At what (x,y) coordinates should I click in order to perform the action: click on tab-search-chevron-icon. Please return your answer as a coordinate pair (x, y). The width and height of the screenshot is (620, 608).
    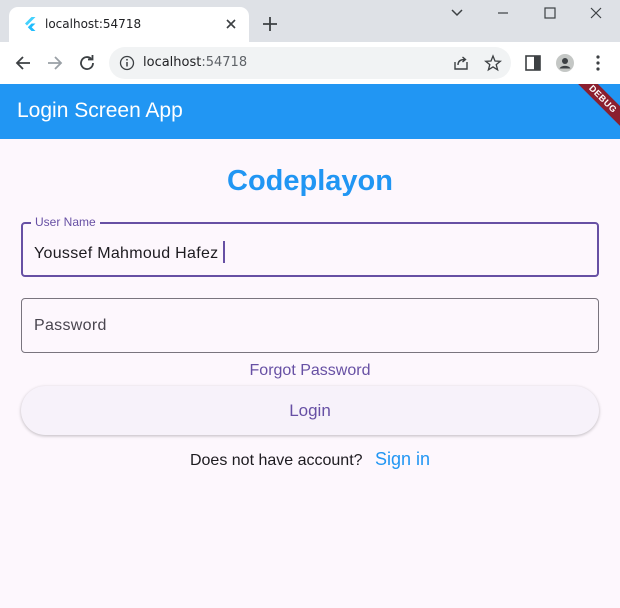
    Looking at the image, I should click on (457, 13).